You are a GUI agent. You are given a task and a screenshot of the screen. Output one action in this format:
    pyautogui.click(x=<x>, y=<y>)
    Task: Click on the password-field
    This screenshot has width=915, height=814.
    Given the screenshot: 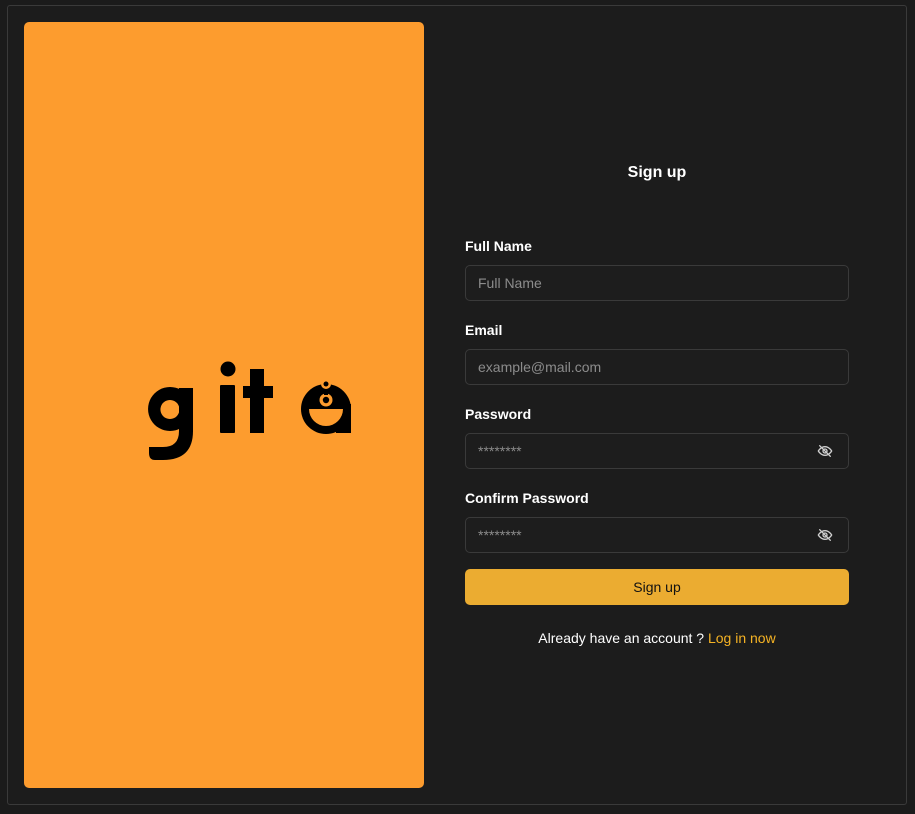 What is the action you would take?
    pyautogui.click(x=657, y=451)
    